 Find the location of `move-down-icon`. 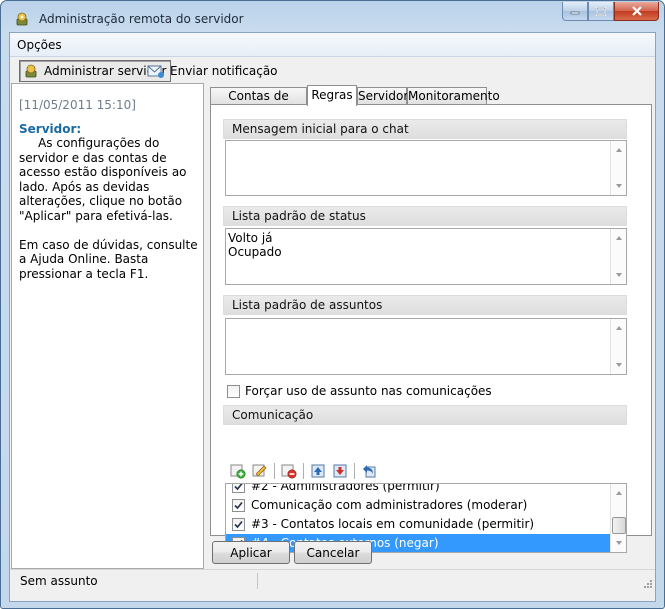

move-down-icon is located at coordinates (340, 471).